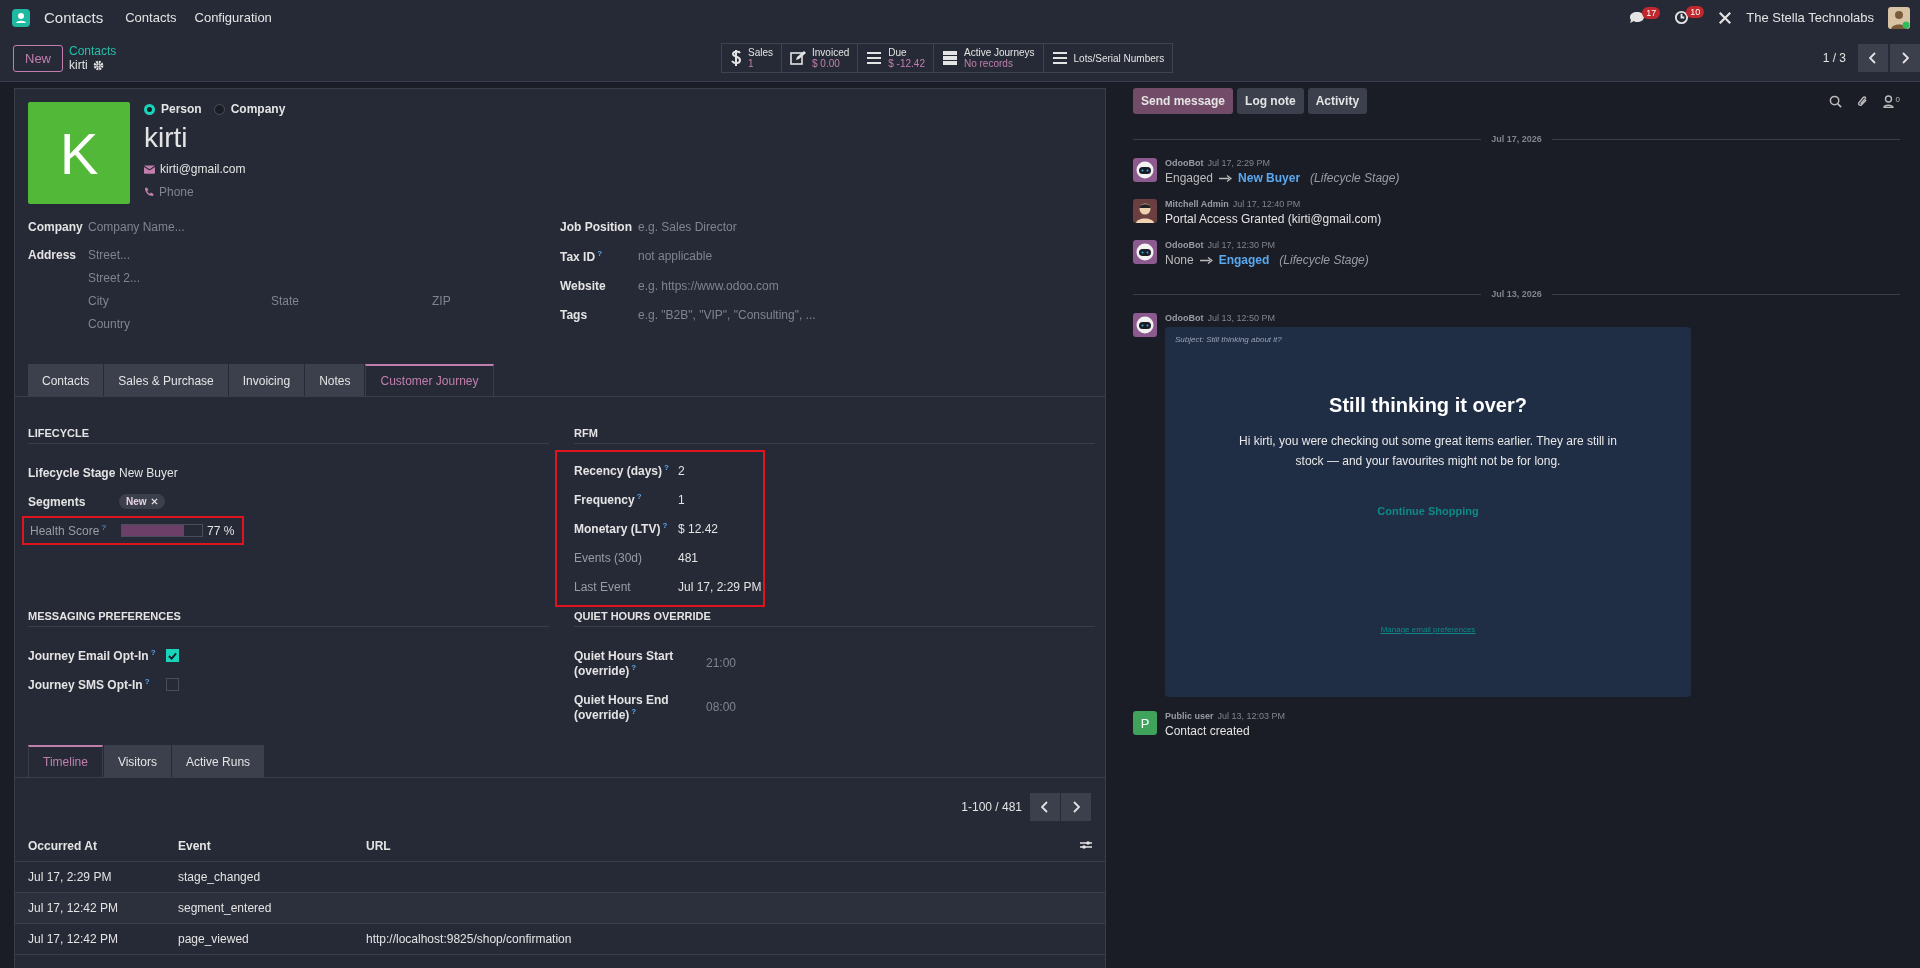 The width and height of the screenshot is (1920, 968). What do you see at coordinates (698, 528) in the screenshot?
I see `field-value: $ 12.42` at bounding box center [698, 528].